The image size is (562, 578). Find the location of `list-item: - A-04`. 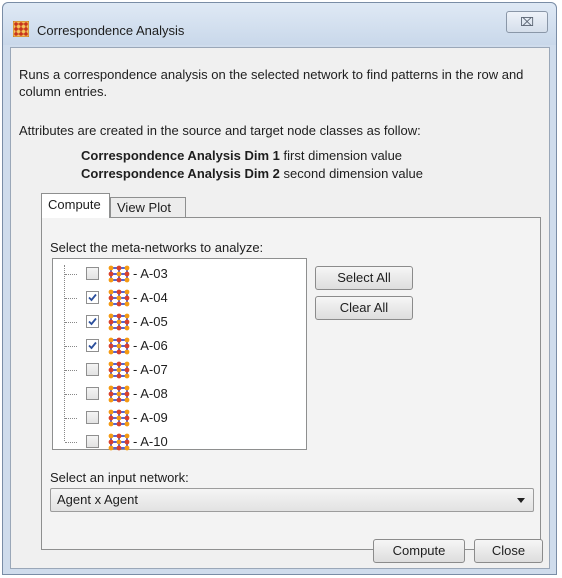

list-item: - A-04 is located at coordinates (178, 299).